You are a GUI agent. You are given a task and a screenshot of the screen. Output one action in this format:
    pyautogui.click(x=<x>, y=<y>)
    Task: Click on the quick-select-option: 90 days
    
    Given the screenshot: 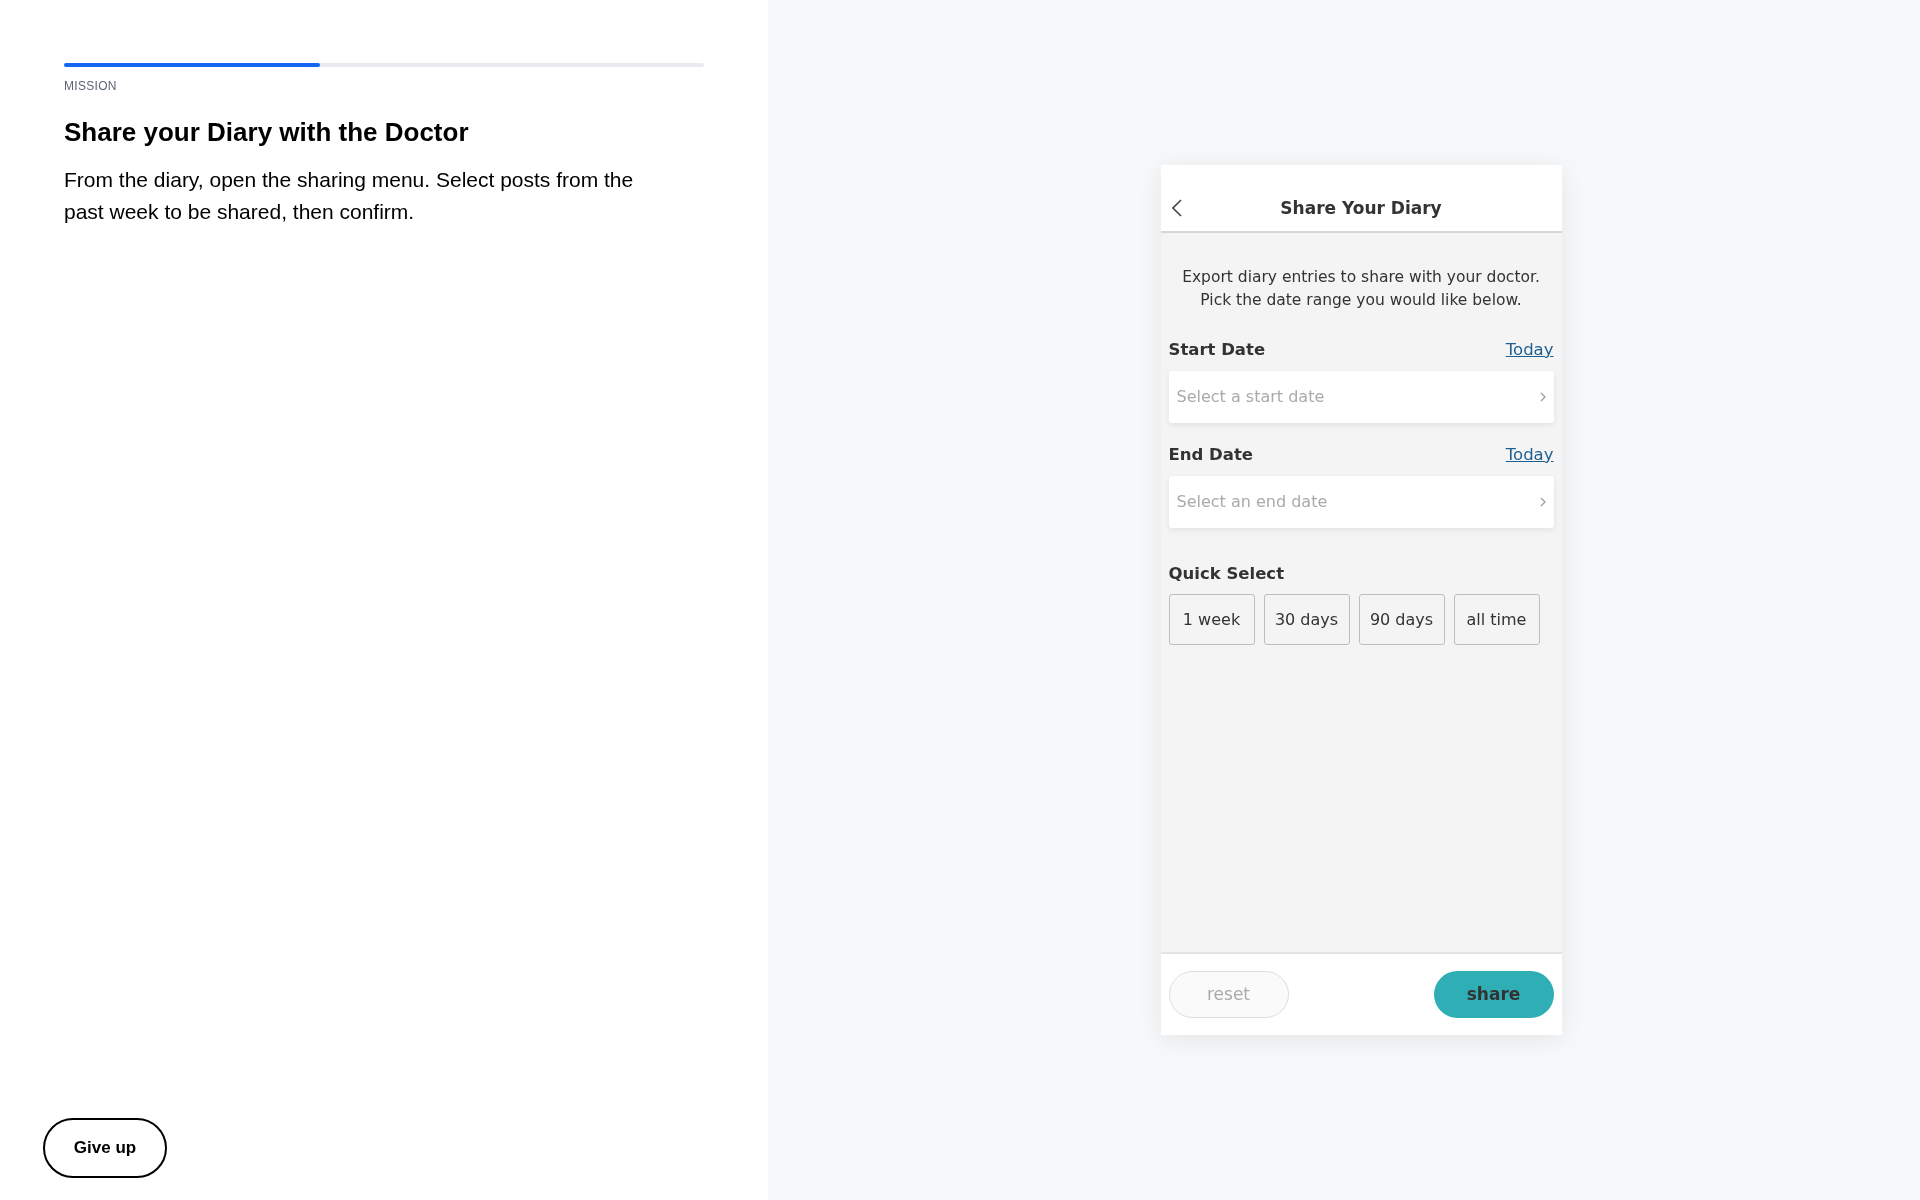 What is the action you would take?
    pyautogui.click(x=1401, y=620)
    